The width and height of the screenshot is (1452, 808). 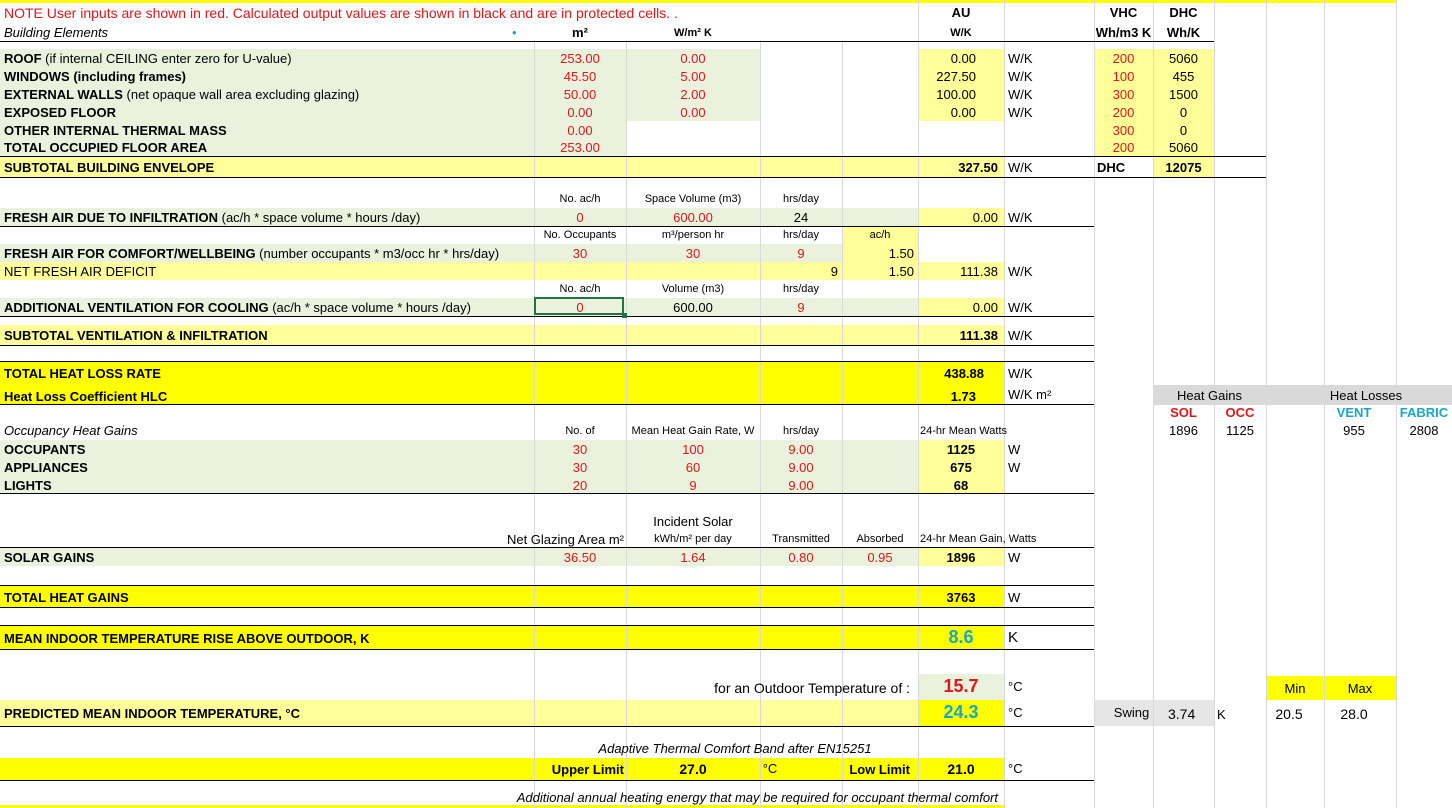 I want to click on occupancy-rate-input: 9, so click(x=693, y=485).